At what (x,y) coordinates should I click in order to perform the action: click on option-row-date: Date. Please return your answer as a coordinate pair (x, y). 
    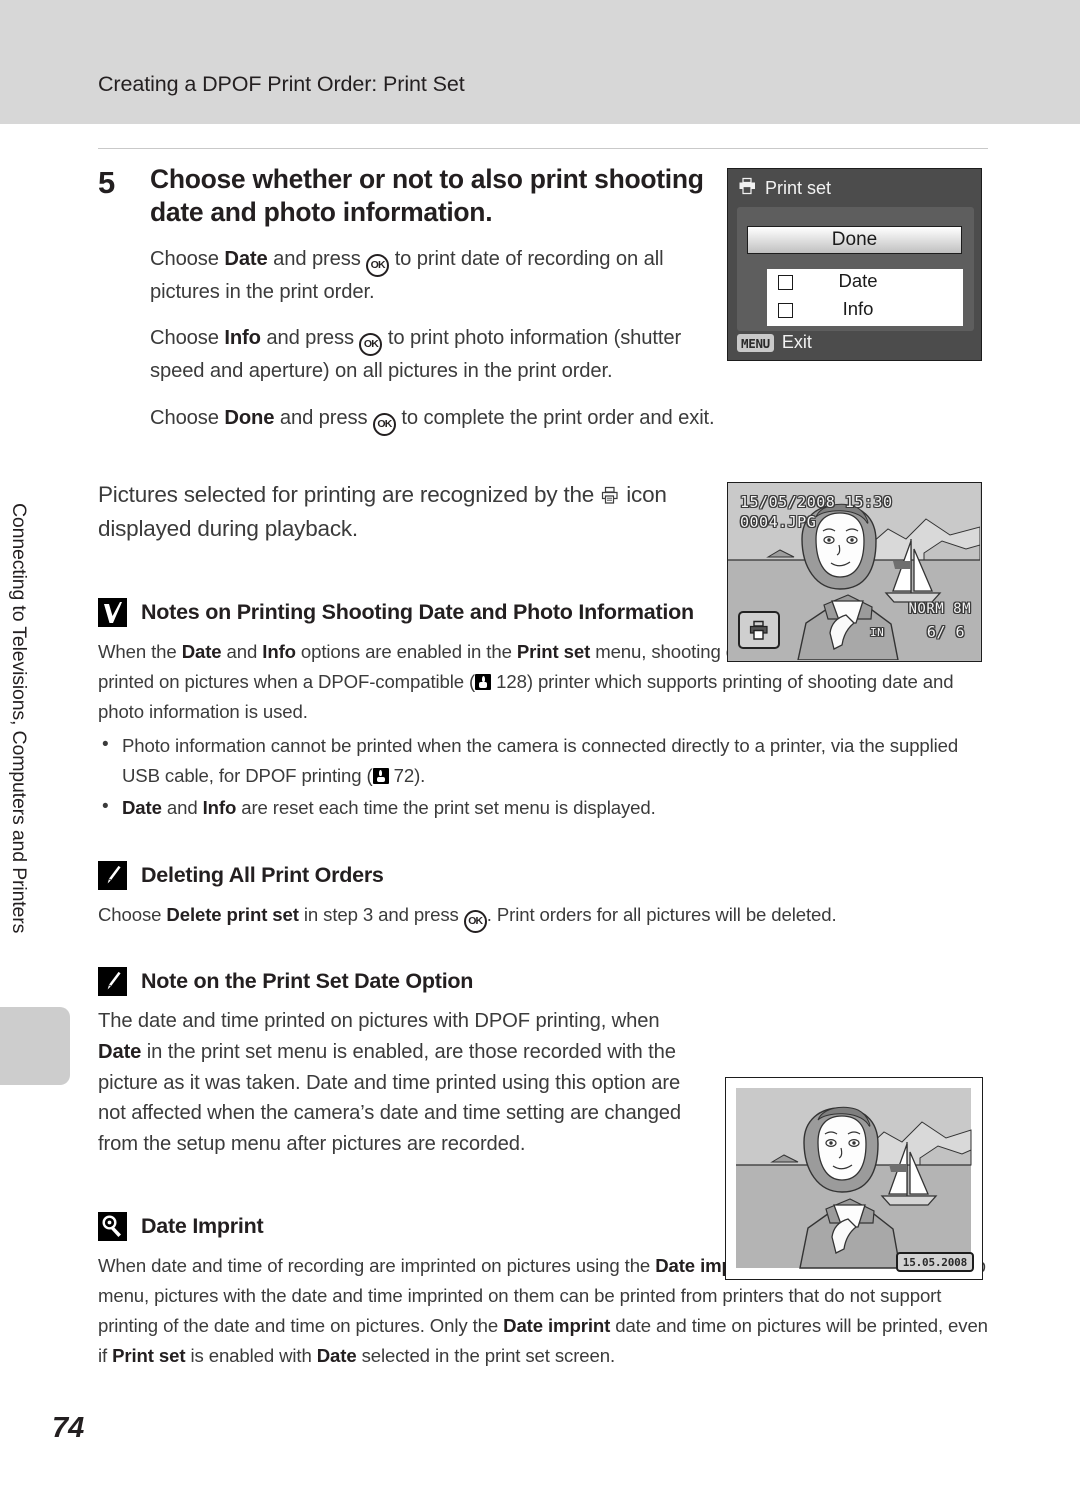
    Looking at the image, I should click on (865, 283).